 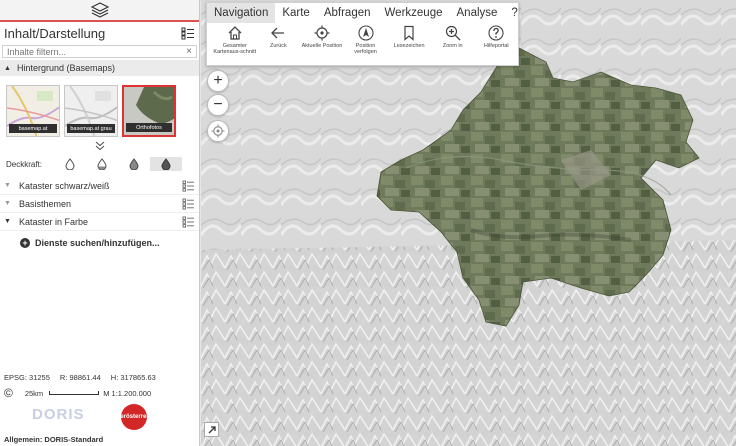 I want to click on expand-map-button, so click(x=211, y=429).